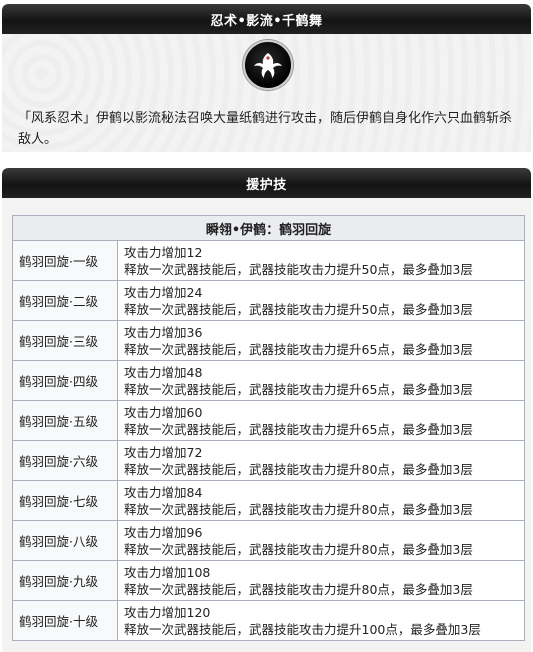  Describe the element at coordinates (163, 292) in the screenshot. I see `effect-line-1: 攻击力增加24` at that location.